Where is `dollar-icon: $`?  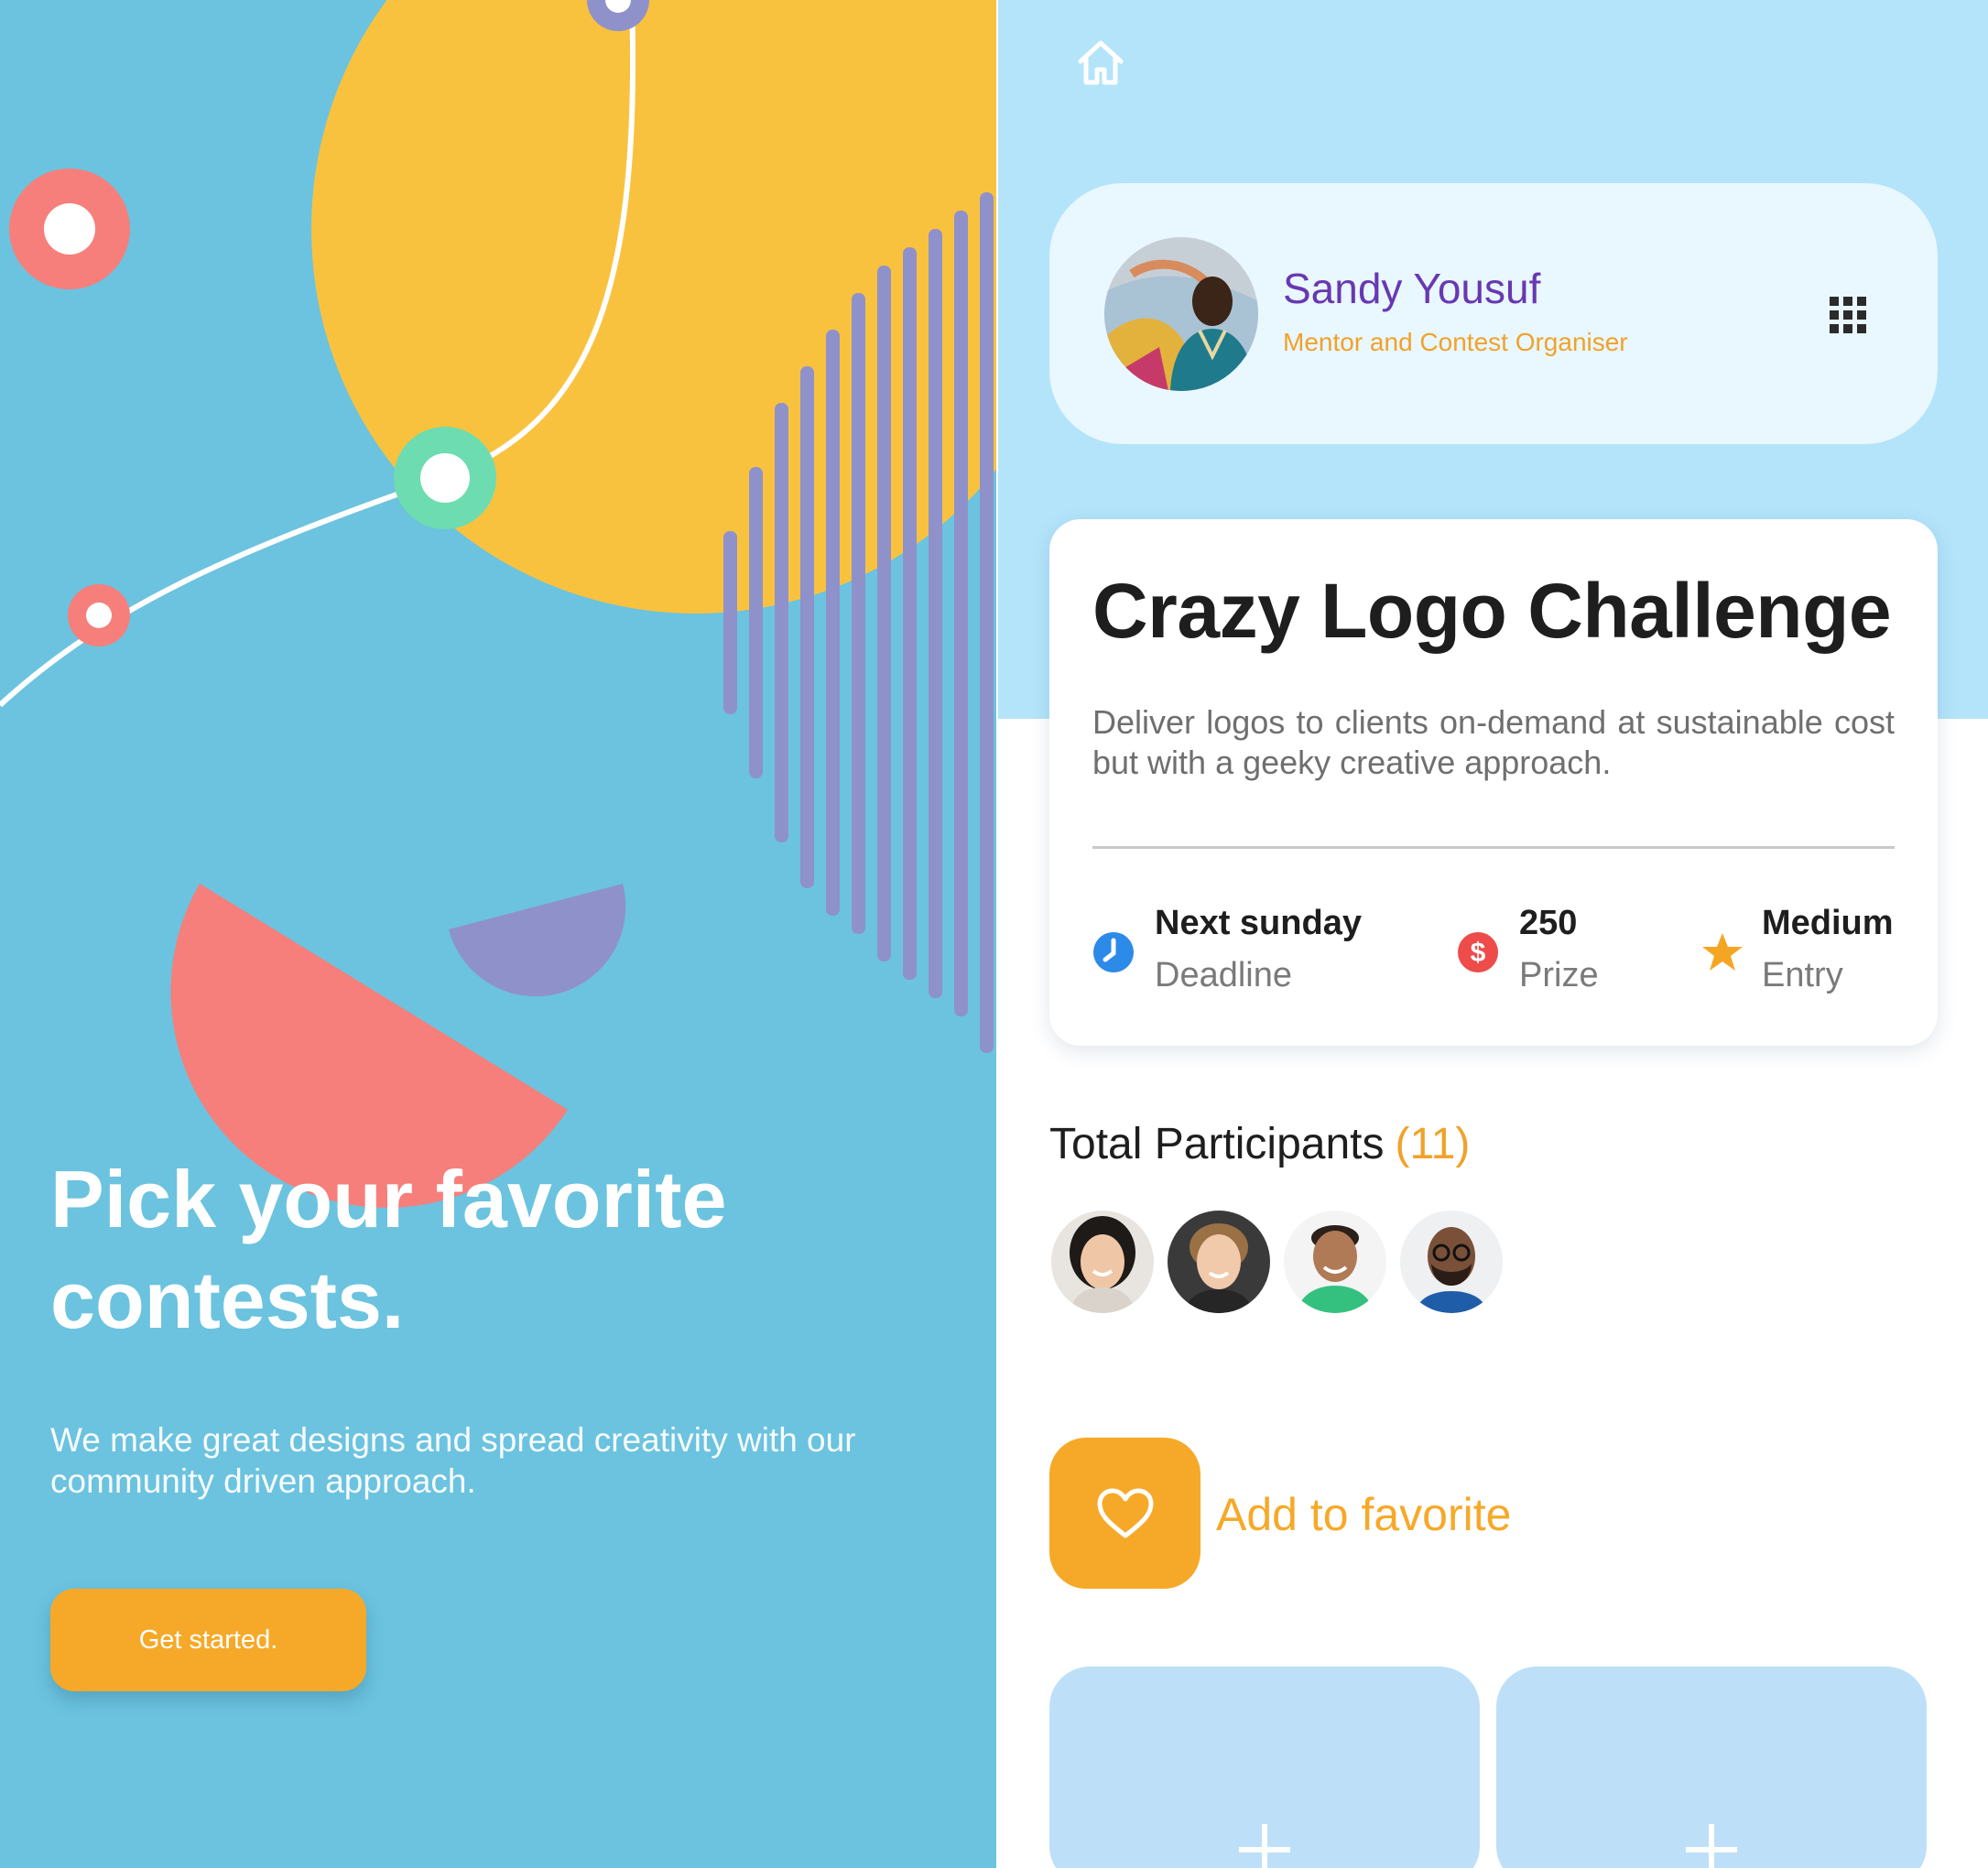 dollar-icon: $ is located at coordinates (1478, 952).